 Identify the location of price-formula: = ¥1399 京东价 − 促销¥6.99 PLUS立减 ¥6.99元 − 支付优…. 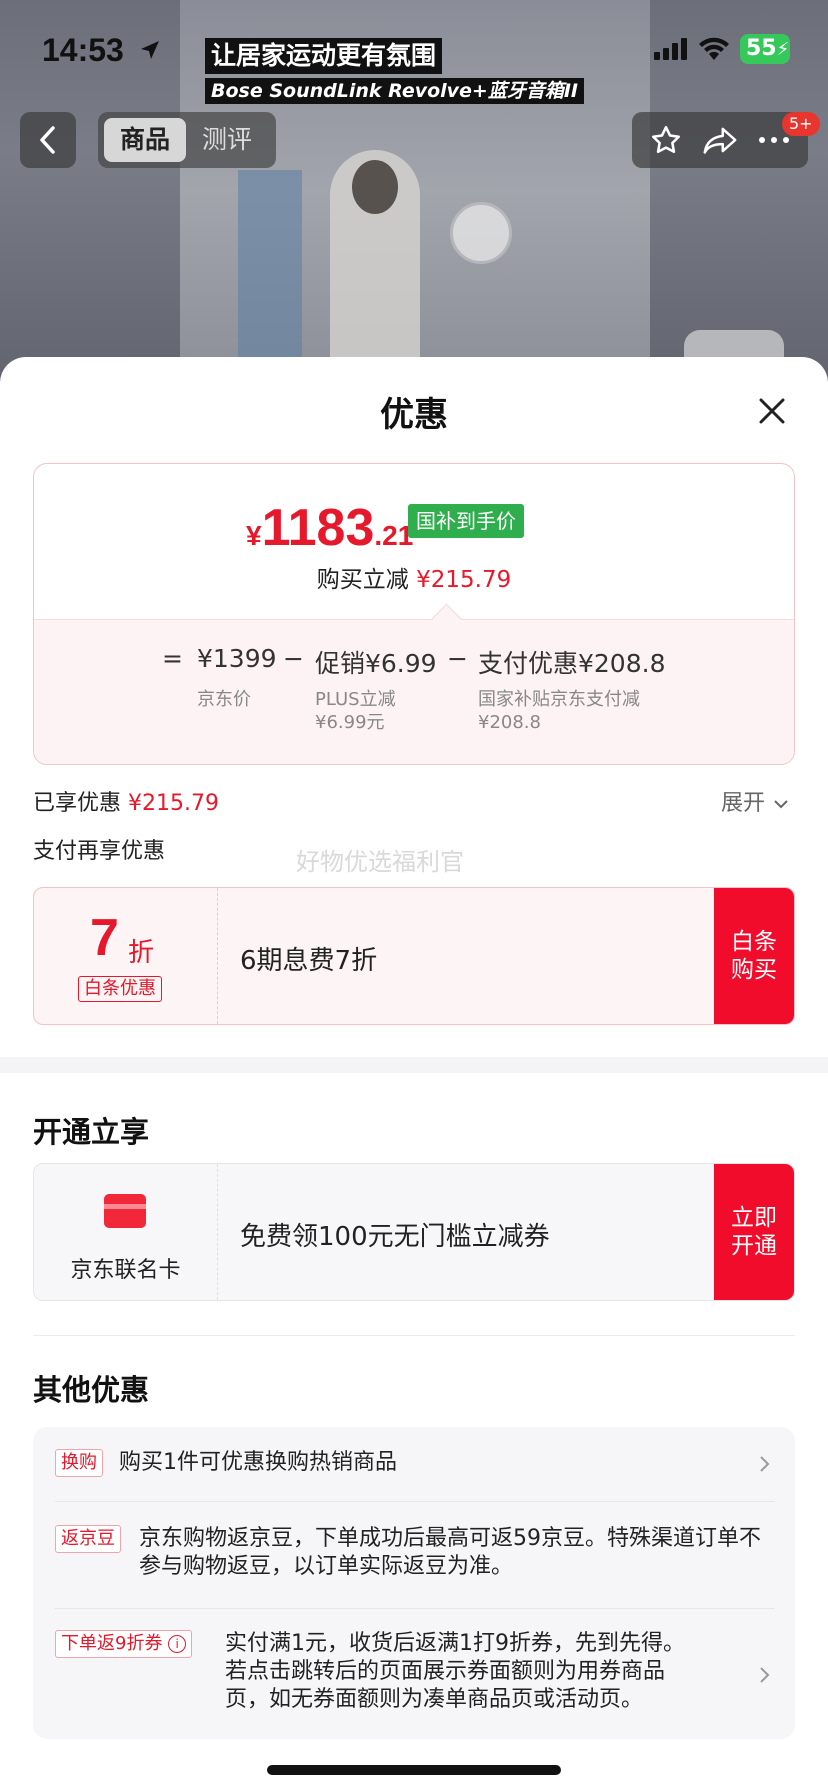
(414, 691).